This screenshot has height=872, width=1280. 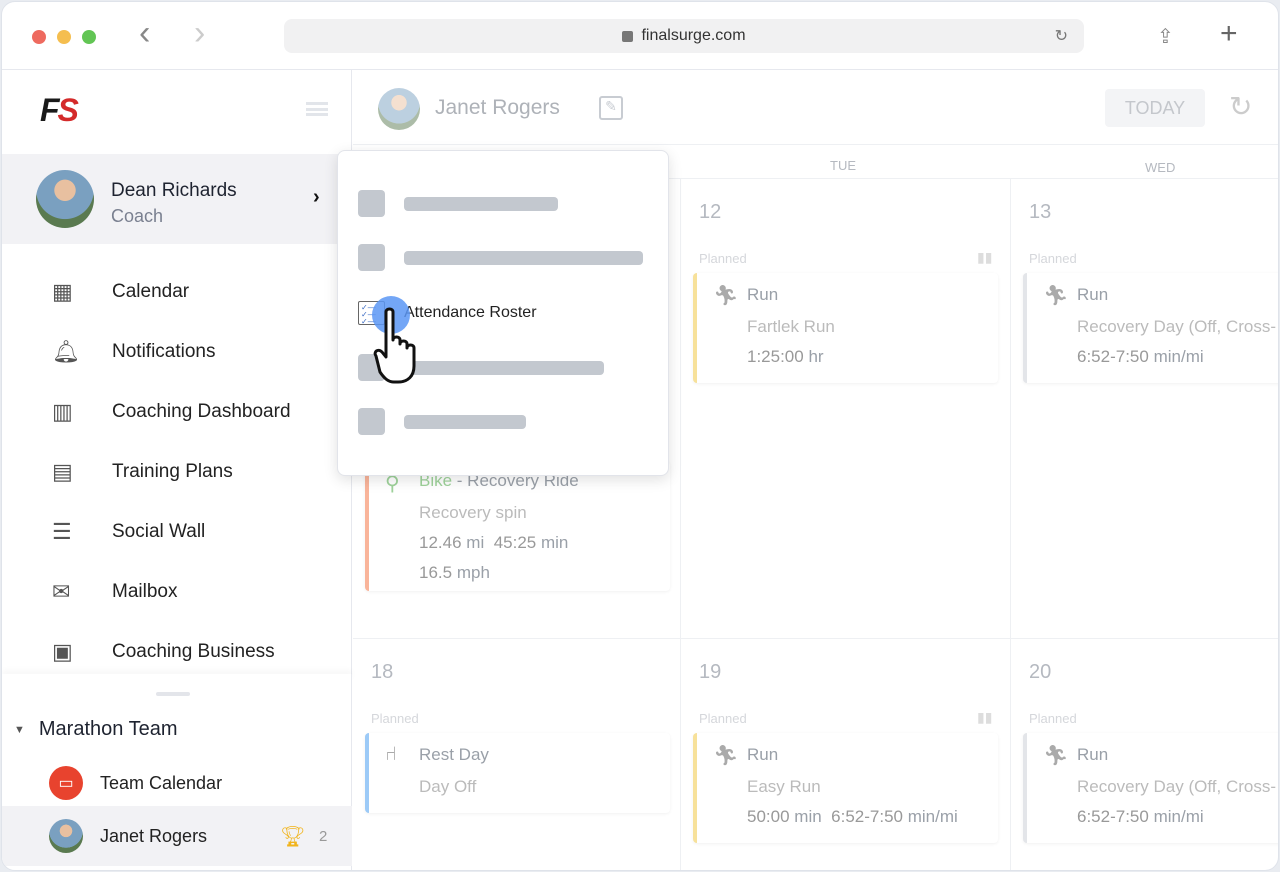 I want to click on sidebar-item-social-wall: ☰ Social Wall, so click(x=177, y=532).